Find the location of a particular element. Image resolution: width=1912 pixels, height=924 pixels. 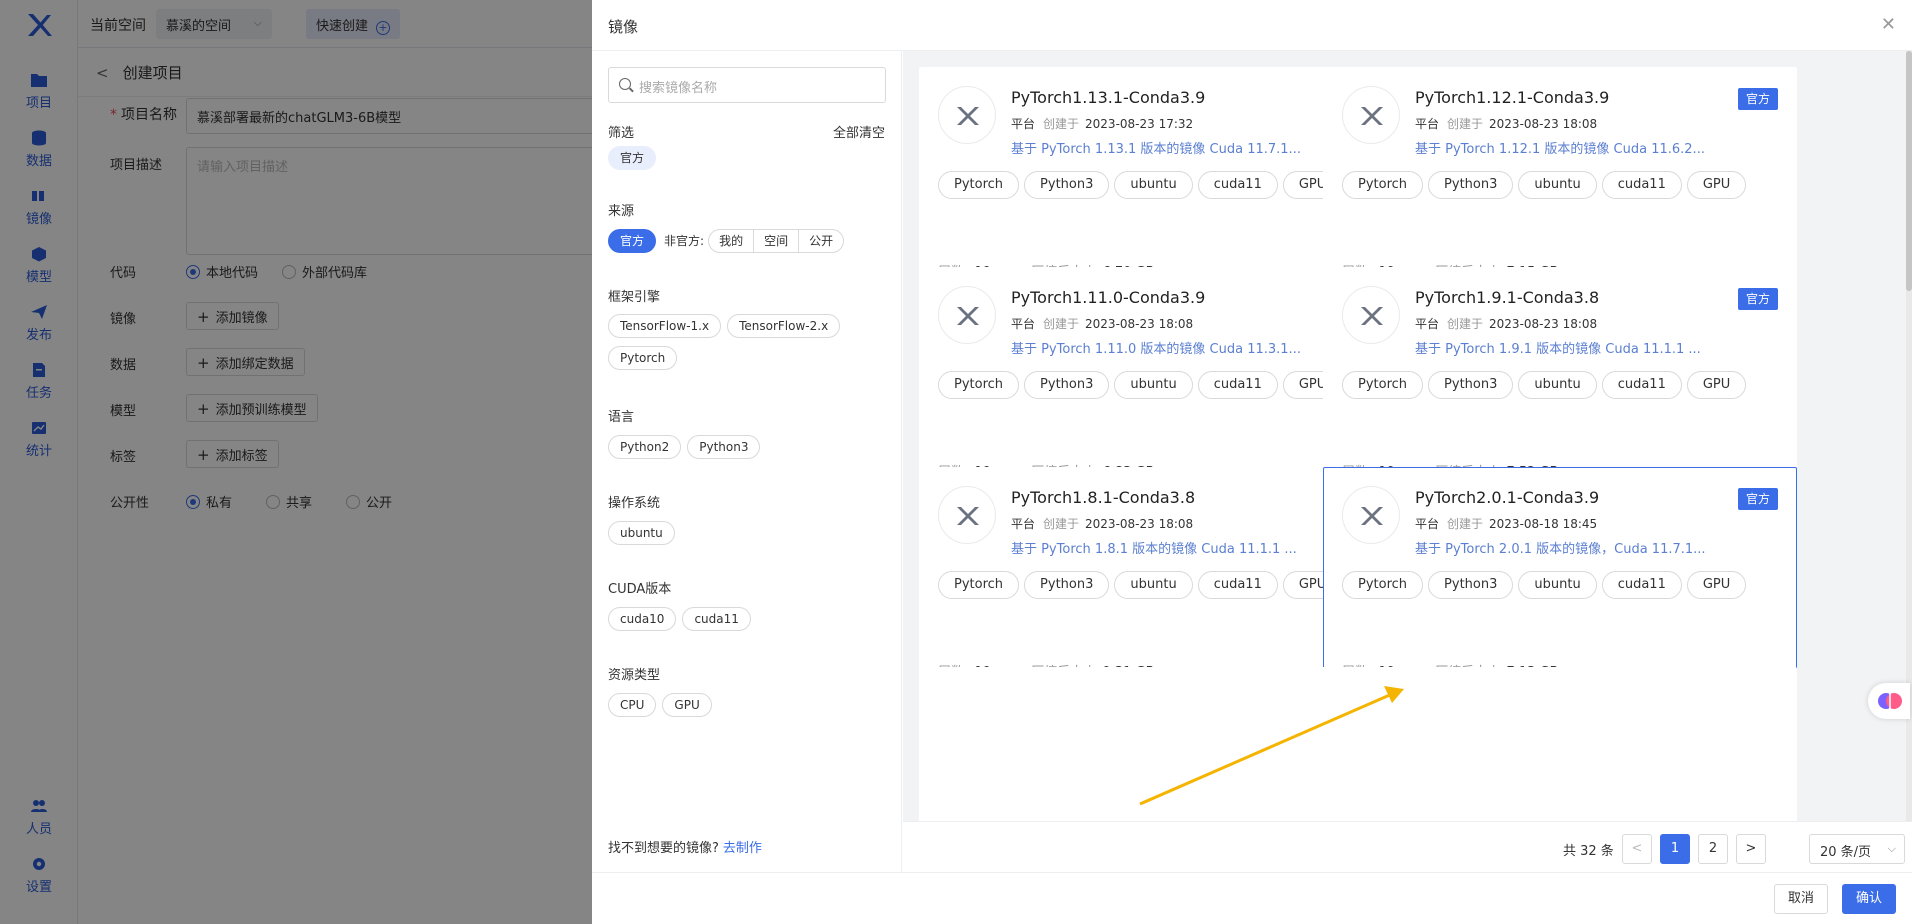

annotation-arrow-icon is located at coordinates (1271, 746).